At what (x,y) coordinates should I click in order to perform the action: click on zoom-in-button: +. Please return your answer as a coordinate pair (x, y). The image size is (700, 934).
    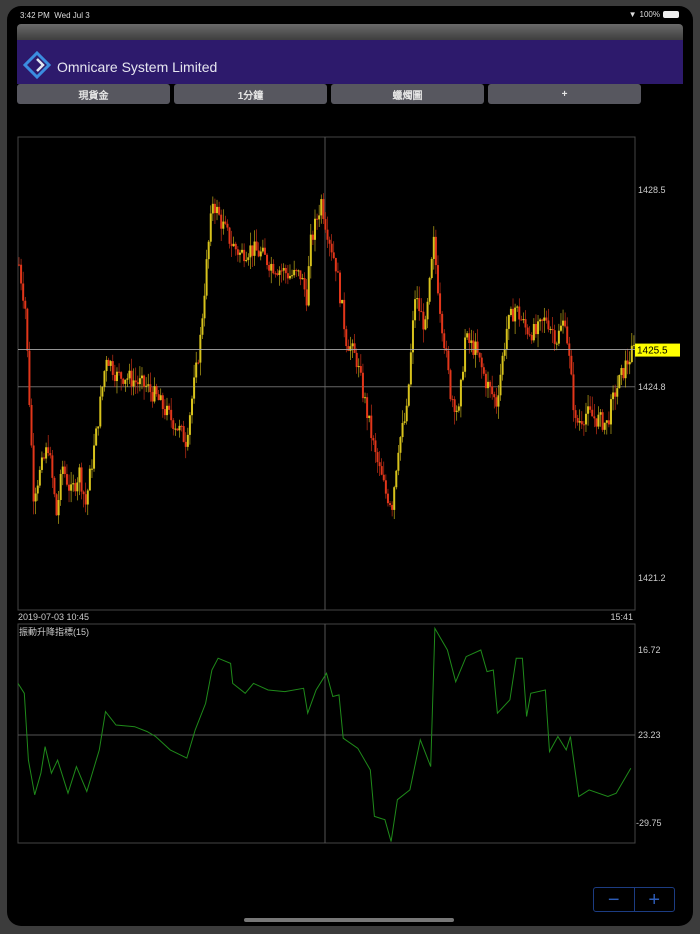
    Looking at the image, I should click on (654, 899).